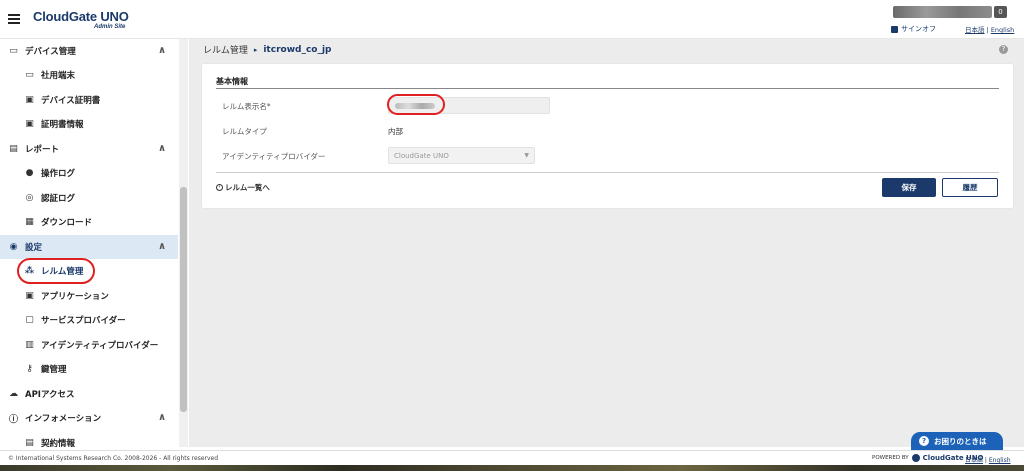 The height and width of the screenshot is (471, 1024). Describe the element at coordinates (58, 76) in the screenshot. I see `sidebar-item-label: 社用端末` at that location.